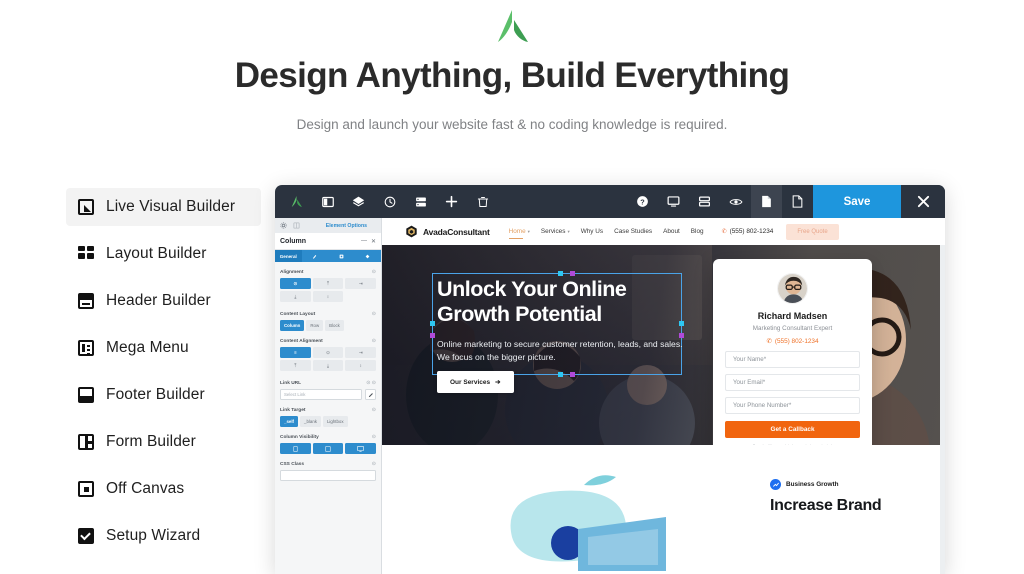 This screenshot has width=1024, height=574. Describe the element at coordinates (792, 341) in the screenshot. I see `consultant-phone: ✆ (555) 802-1234` at that location.